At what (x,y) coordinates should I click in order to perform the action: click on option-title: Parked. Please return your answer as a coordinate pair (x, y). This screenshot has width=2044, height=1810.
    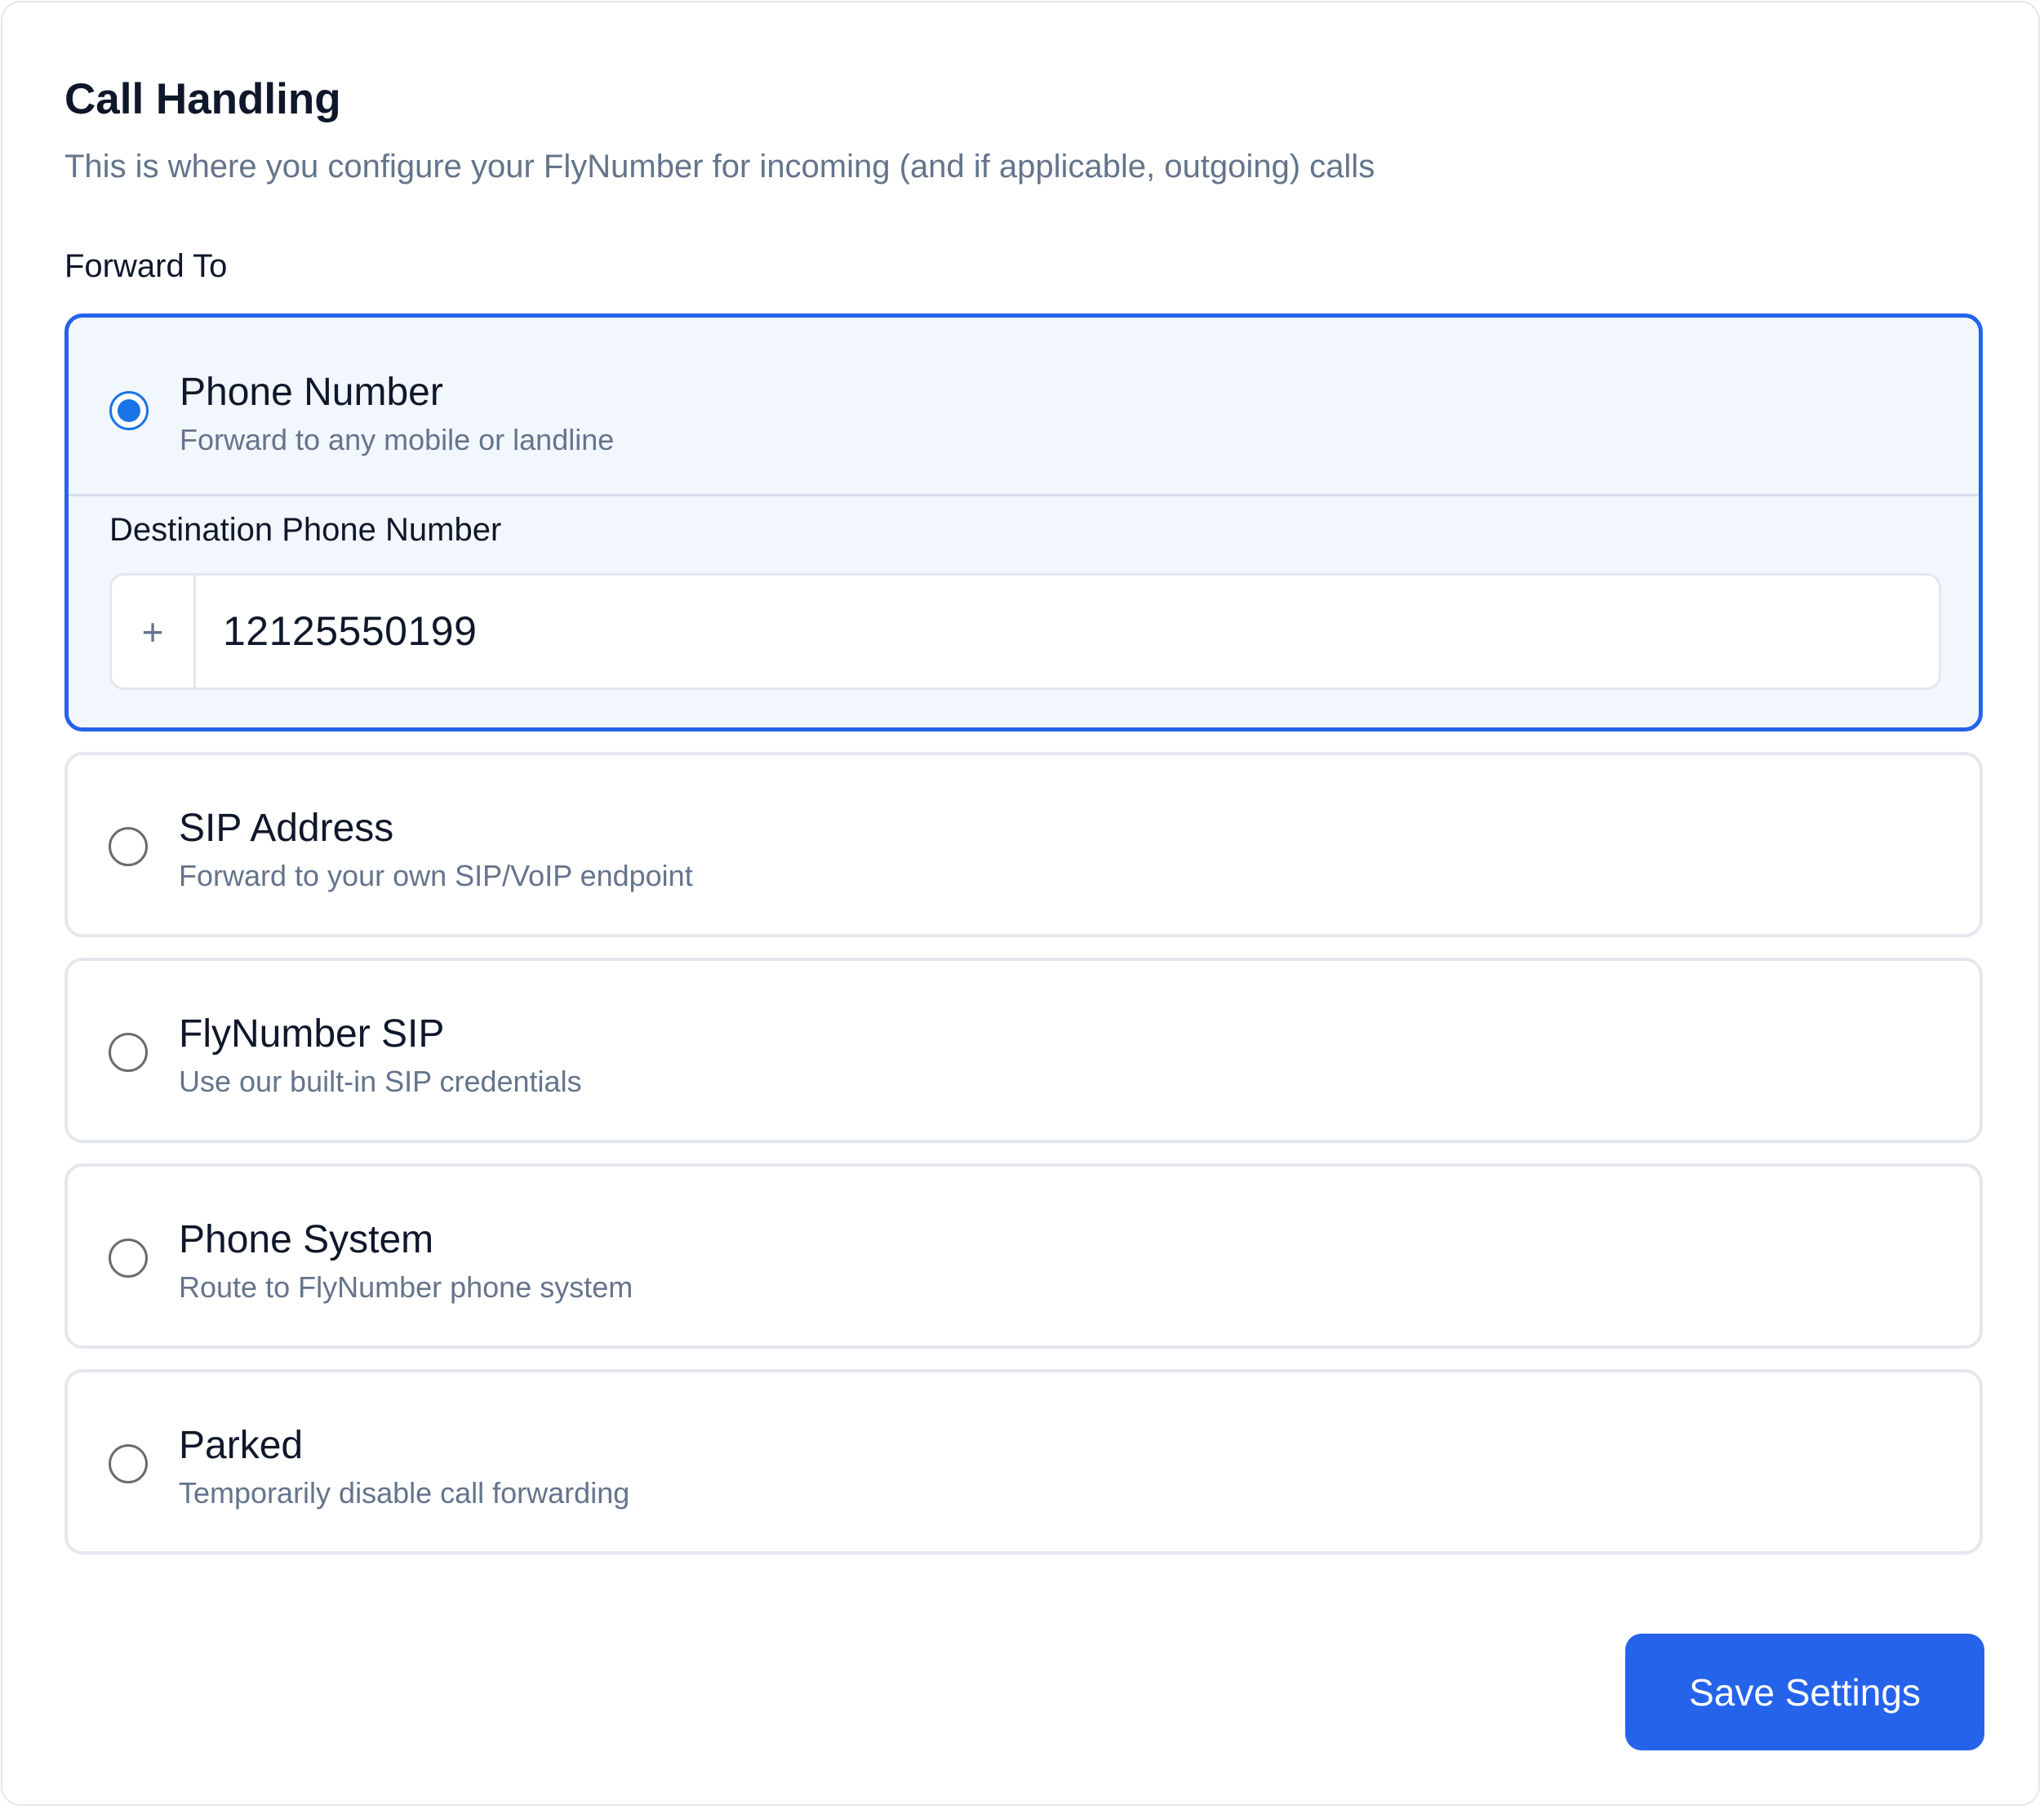
    Looking at the image, I should click on (242, 1445).